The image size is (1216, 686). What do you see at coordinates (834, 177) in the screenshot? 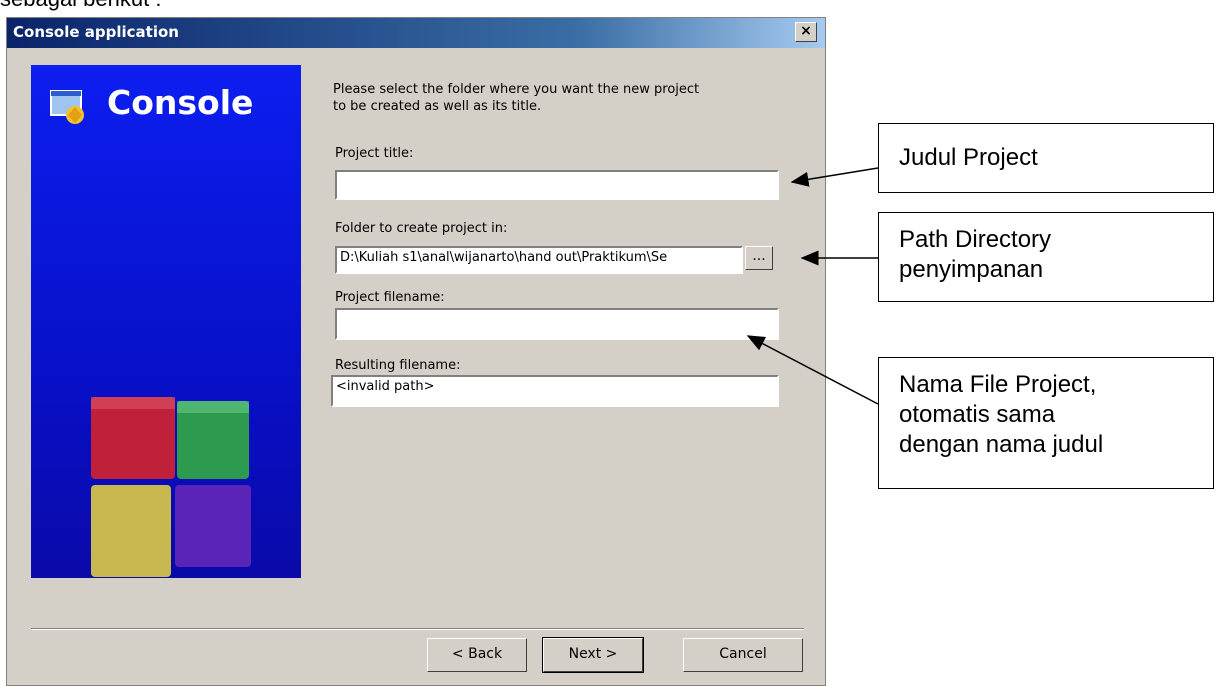
I see `arrow-judul` at bounding box center [834, 177].